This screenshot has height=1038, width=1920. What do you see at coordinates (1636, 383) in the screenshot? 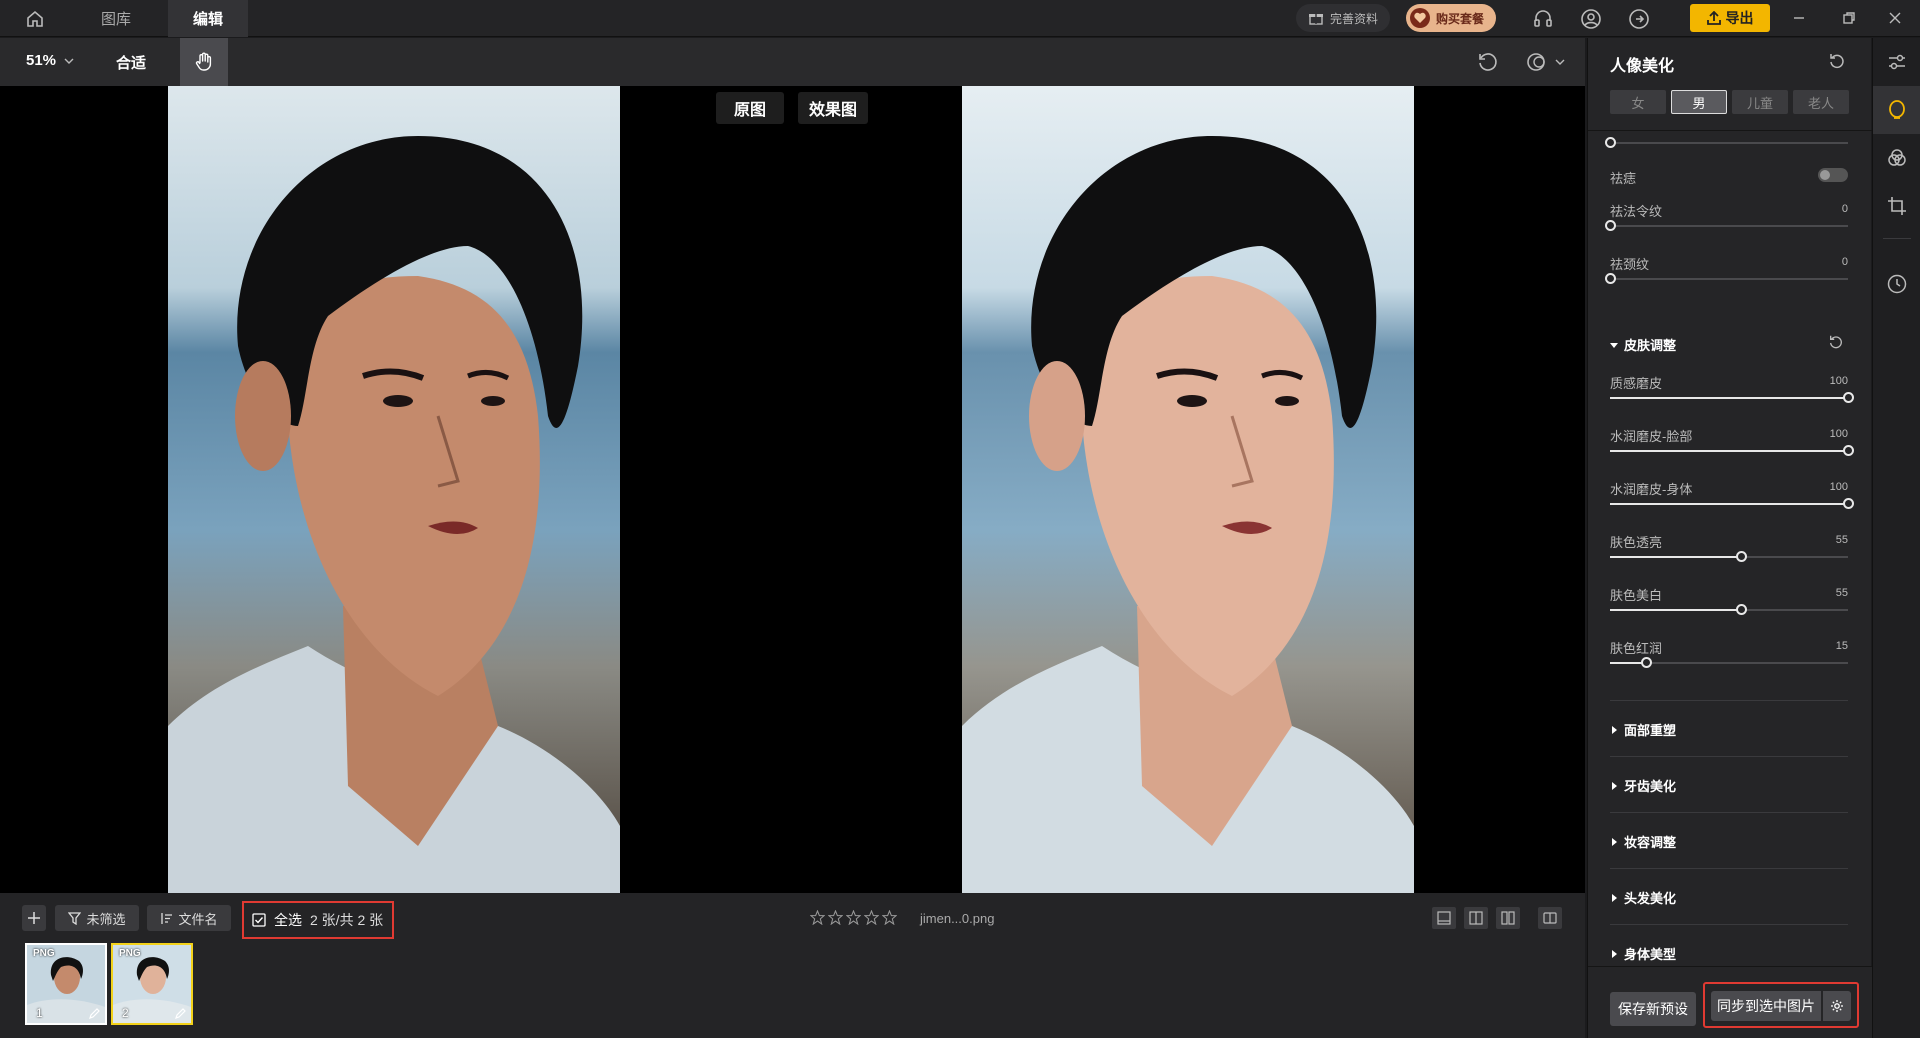
I see `skin-slider-label: 质感磨皮` at bounding box center [1636, 383].